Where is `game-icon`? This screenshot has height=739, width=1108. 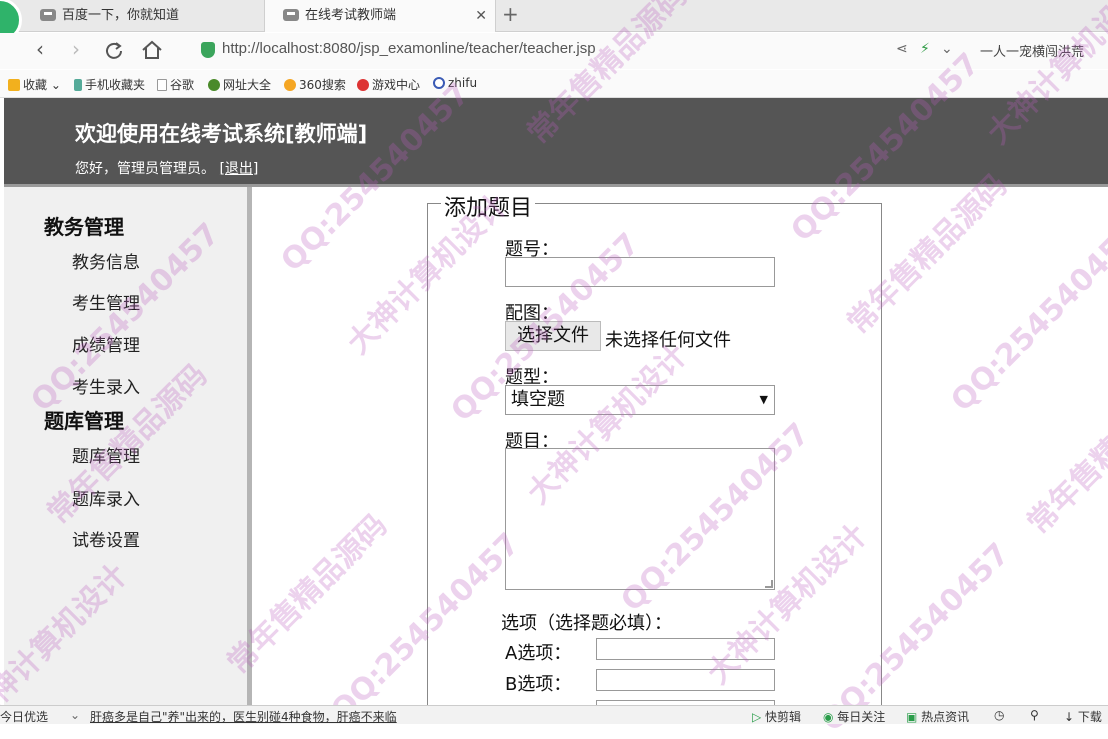 game-icon is located at coordinates (363, 85).